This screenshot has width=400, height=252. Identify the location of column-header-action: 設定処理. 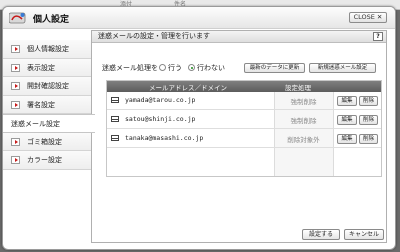
(298, 88).